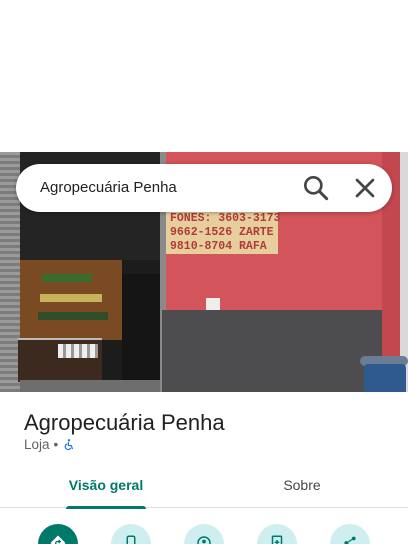  Describe the element at coordinates (131, 534) in the screenshot. I see `call-button` at that location.